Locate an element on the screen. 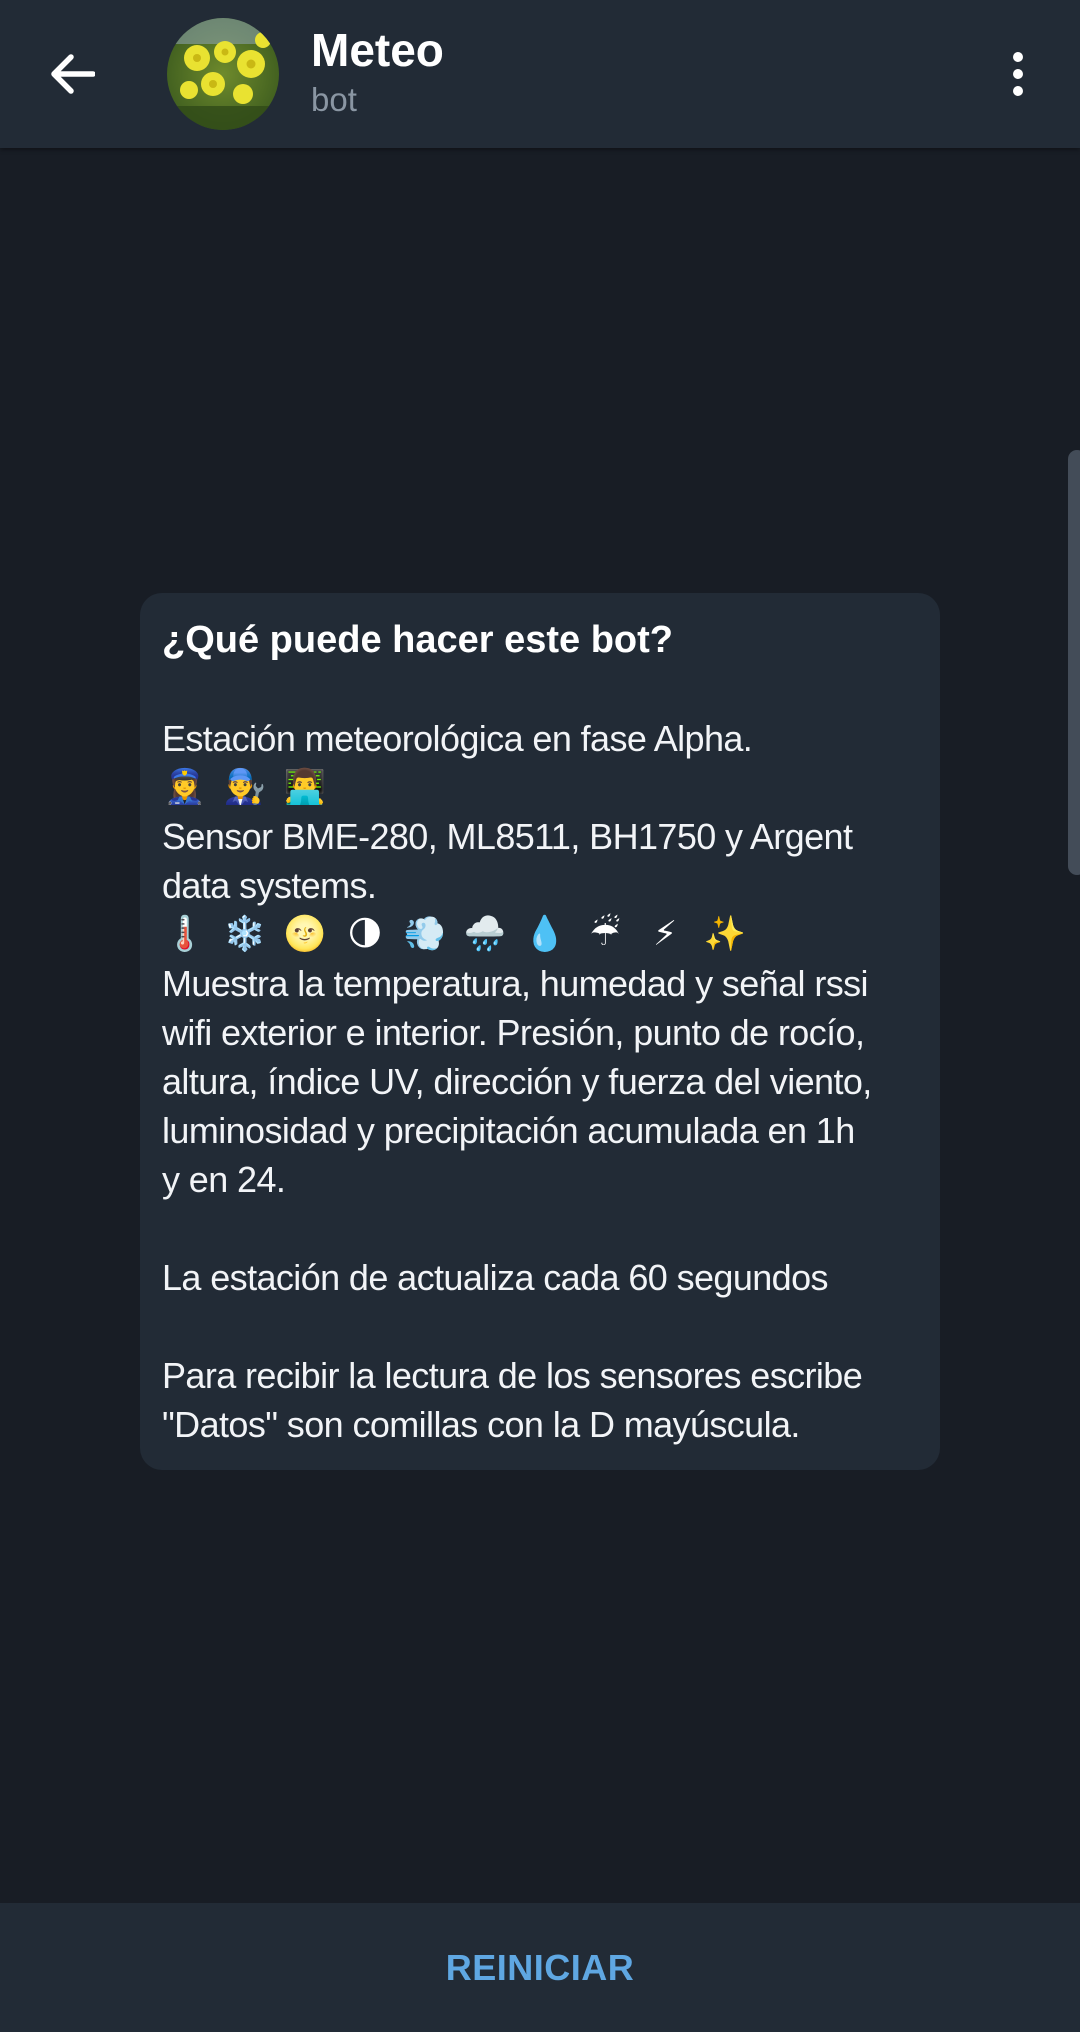 The image size is (1080, 2032). snowflake-emoji: ❄️ is located at coordinates (245, 934).